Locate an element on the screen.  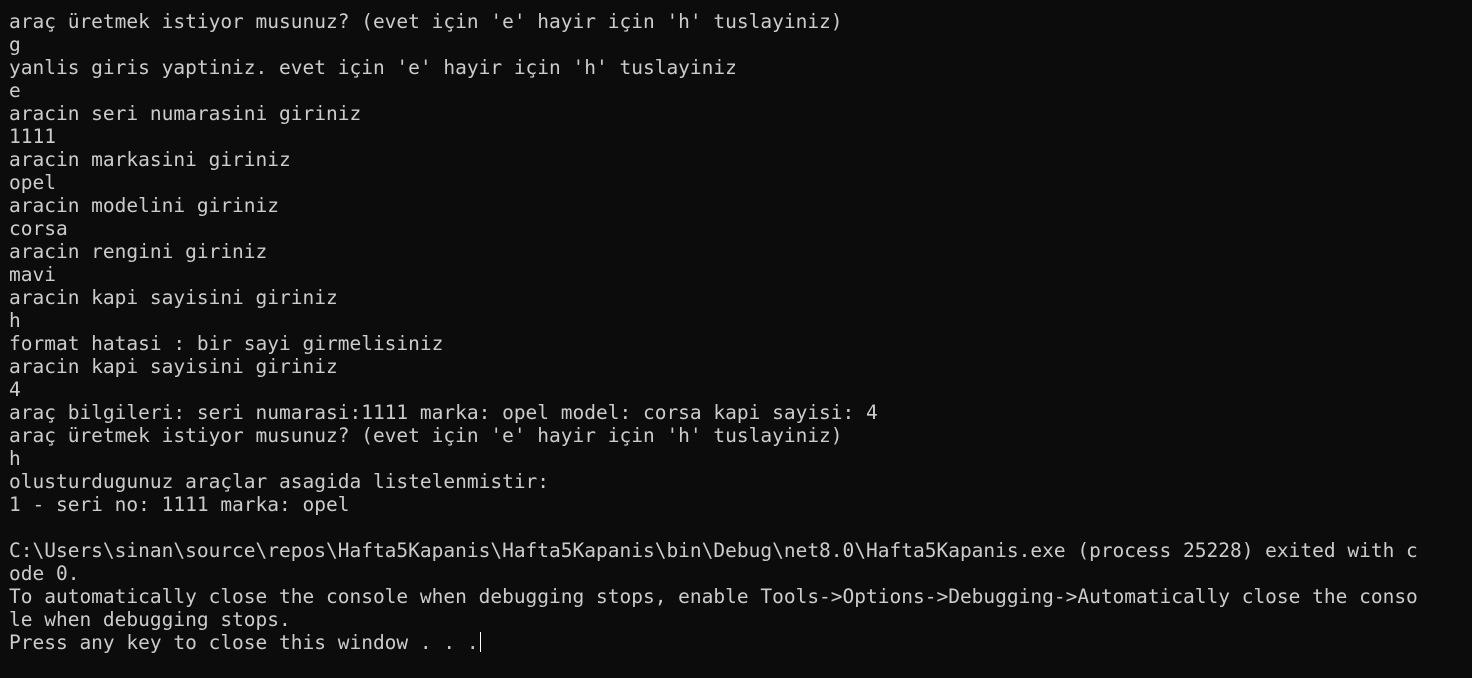
list-item: 1 - seri no: 1111 marka: opel is located at coordinates (179, 504).